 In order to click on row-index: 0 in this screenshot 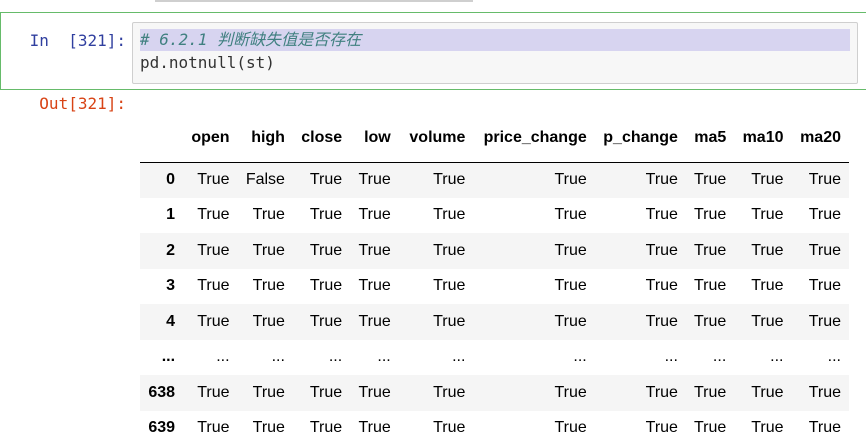, I will do `click(171, 179)`.